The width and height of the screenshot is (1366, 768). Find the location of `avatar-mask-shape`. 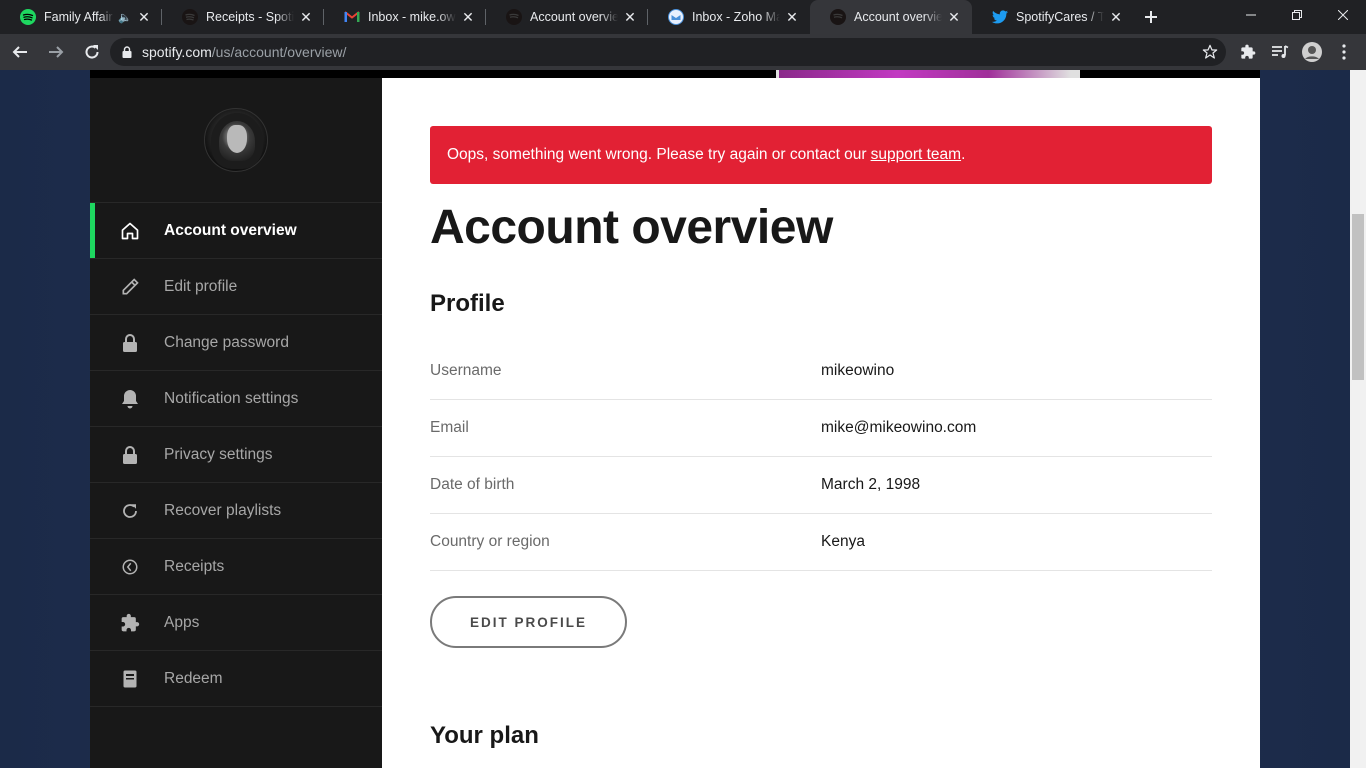

avatar-mask-shape is located at coordinates (237, 139).